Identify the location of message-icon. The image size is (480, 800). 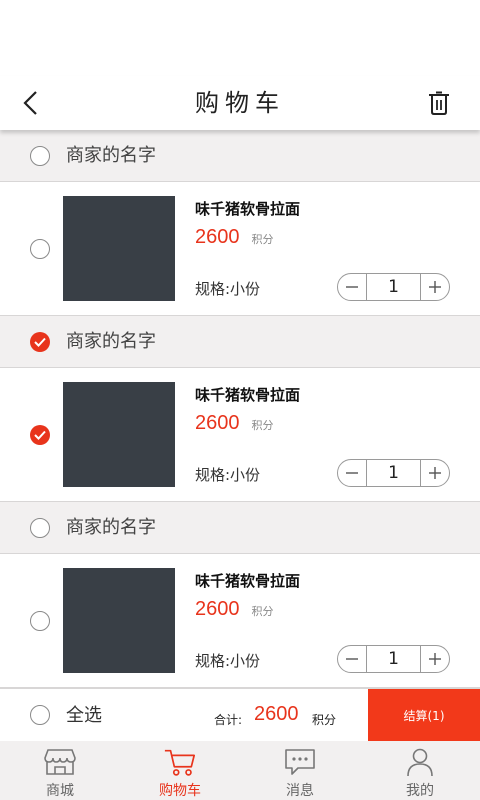
(300, 762).